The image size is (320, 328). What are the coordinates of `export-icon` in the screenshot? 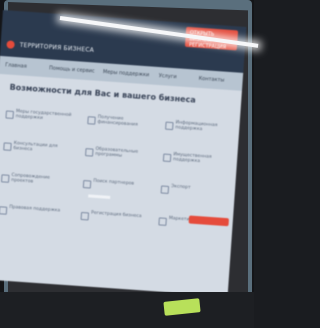 It's located at (165, 189).